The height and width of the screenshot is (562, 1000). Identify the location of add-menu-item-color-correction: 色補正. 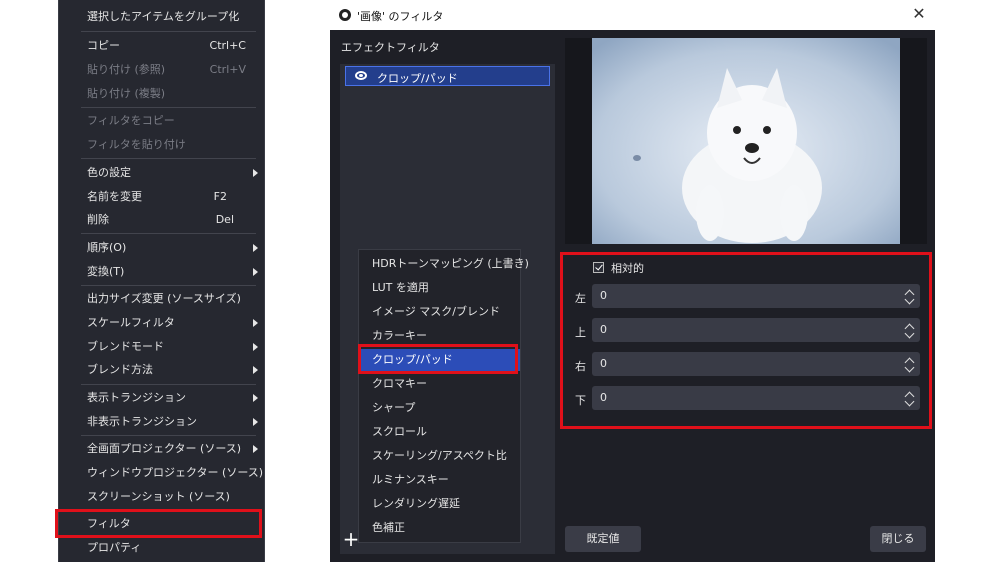
(439, 528).